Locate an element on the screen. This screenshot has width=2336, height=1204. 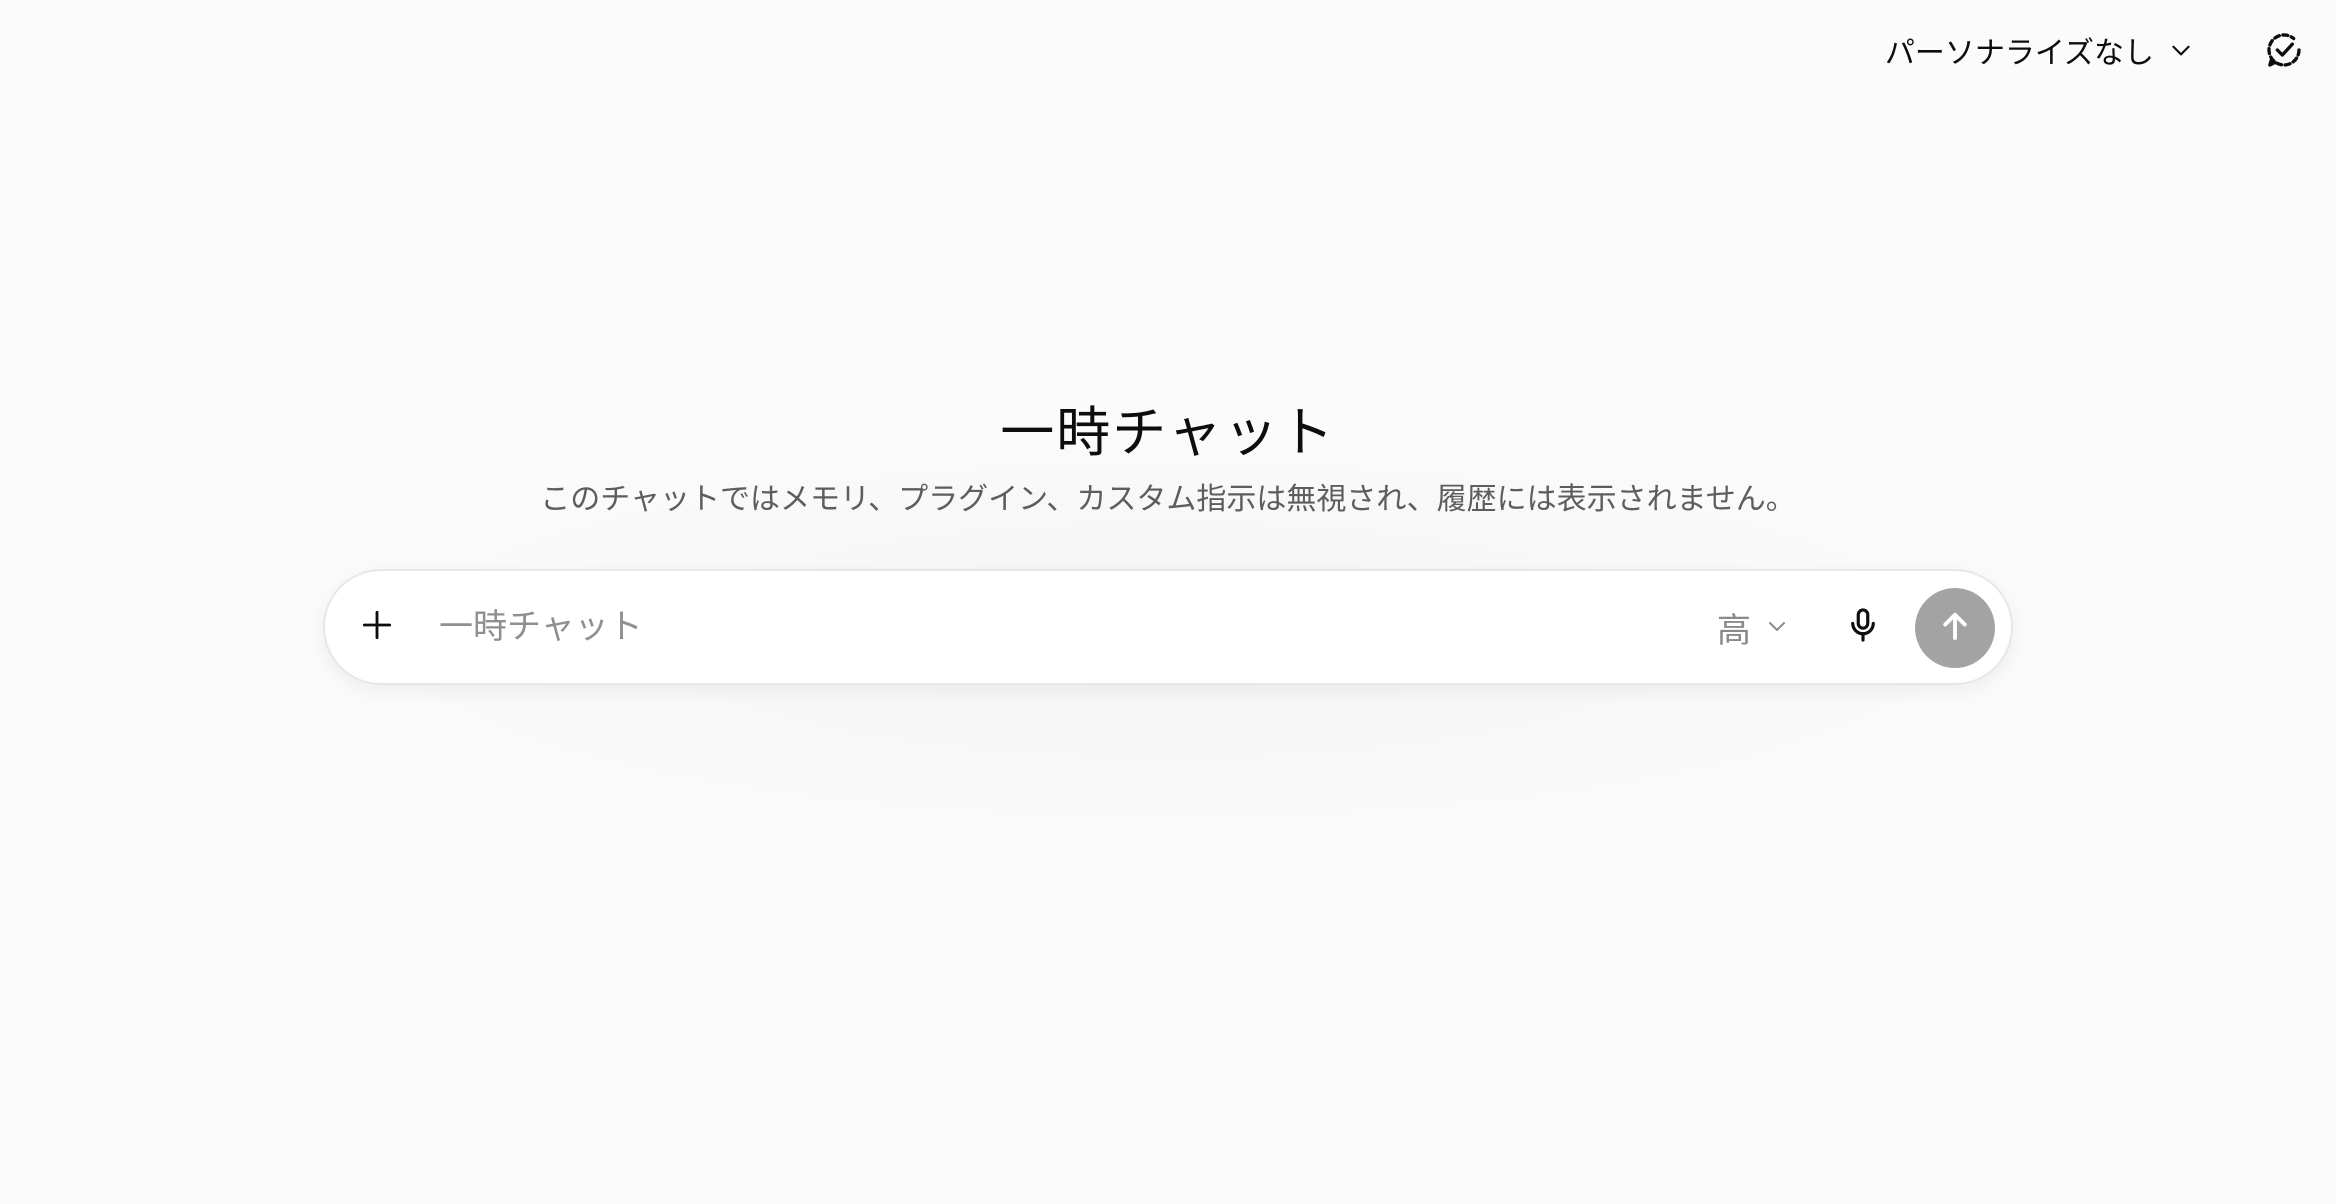
chat-check-icon is located at coordinates (2284, 52).